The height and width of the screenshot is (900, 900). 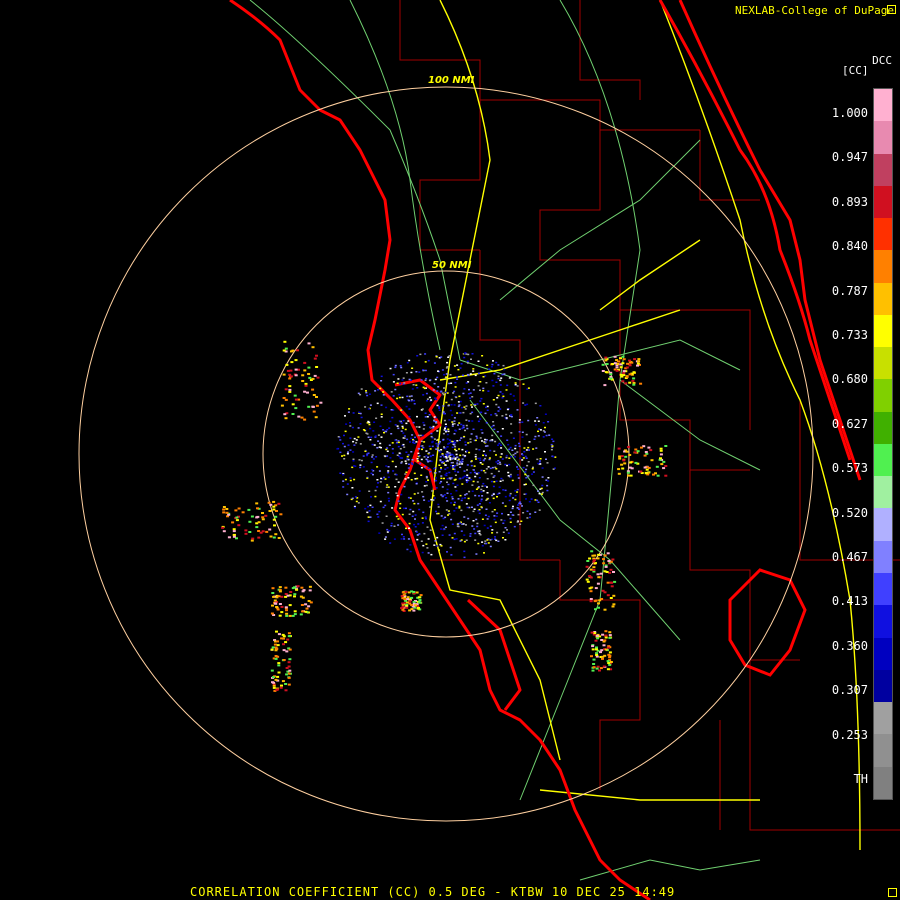 I want to click on colorbar-tick-label: 0.893, so click(x=849, y=201).